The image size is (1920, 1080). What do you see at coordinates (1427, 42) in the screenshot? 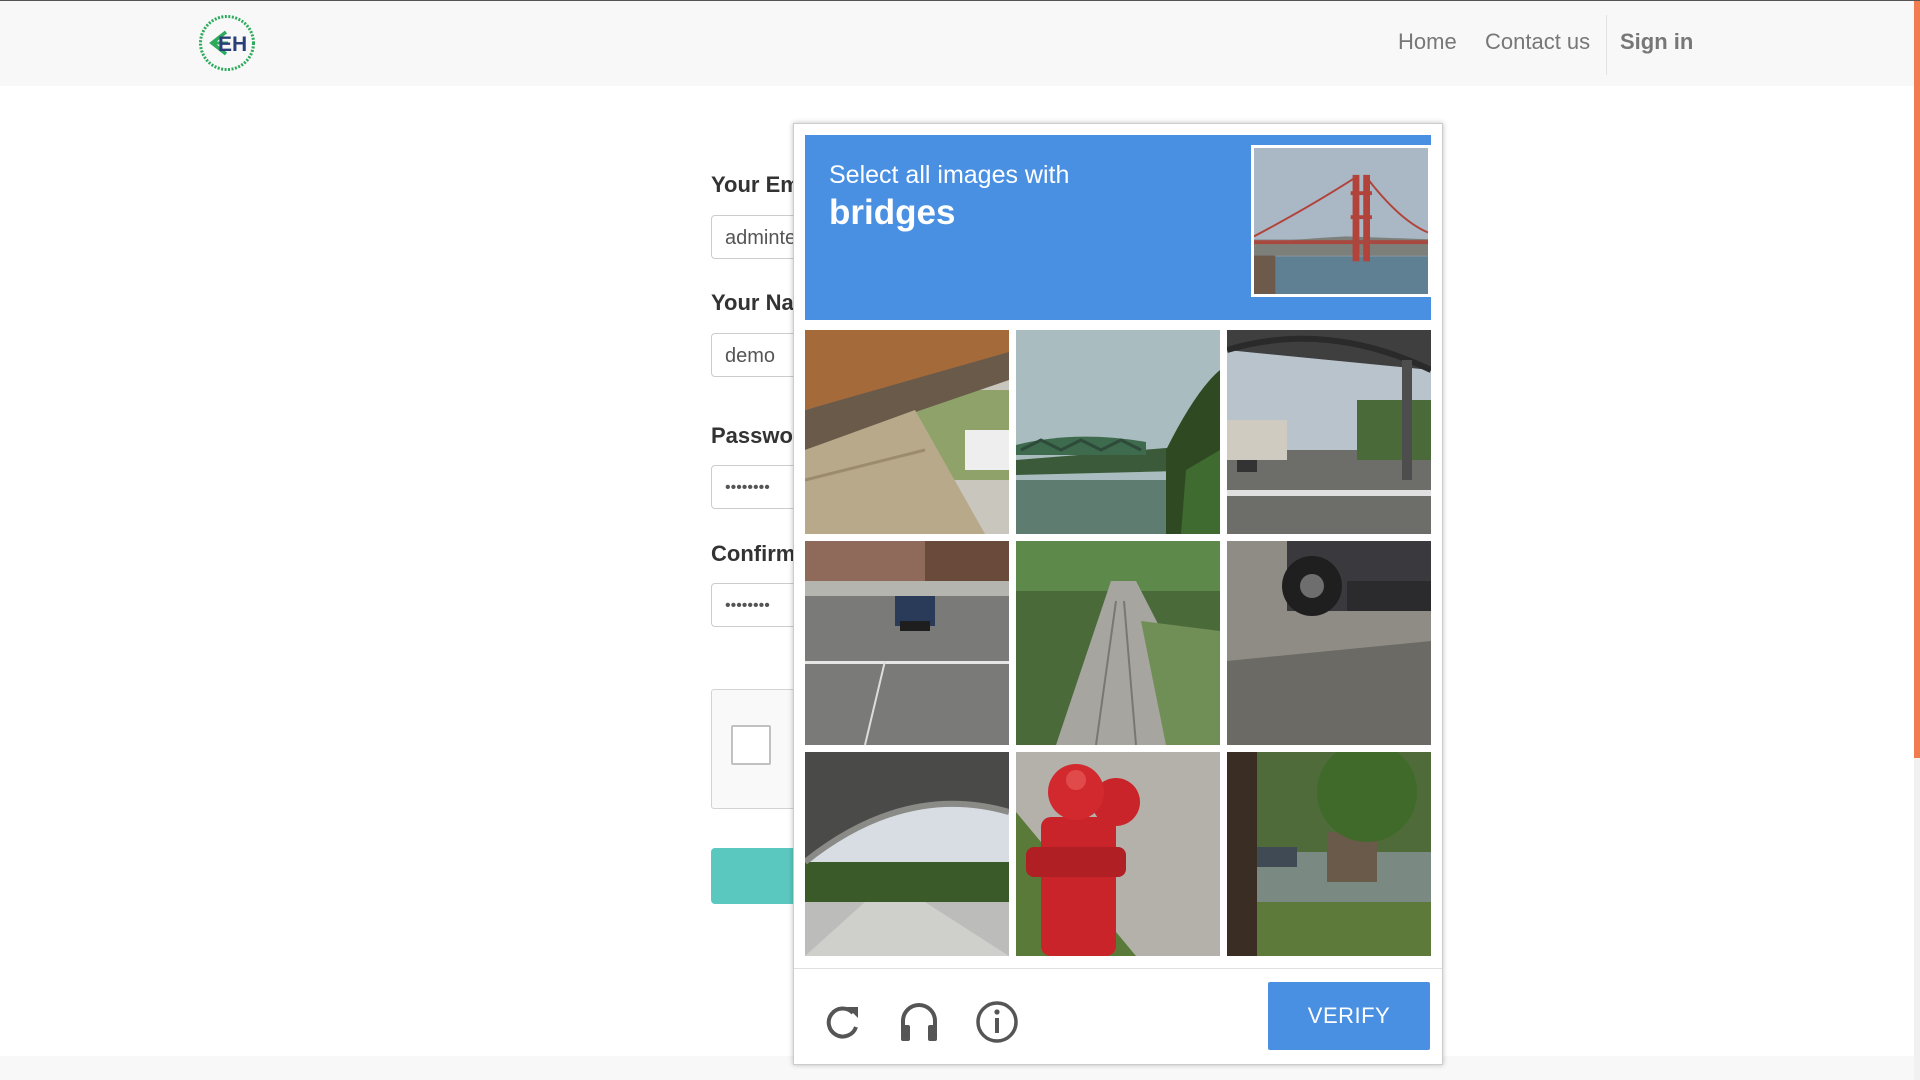
I see `nav-home-link: Home` at bounding box center [1427, 42].